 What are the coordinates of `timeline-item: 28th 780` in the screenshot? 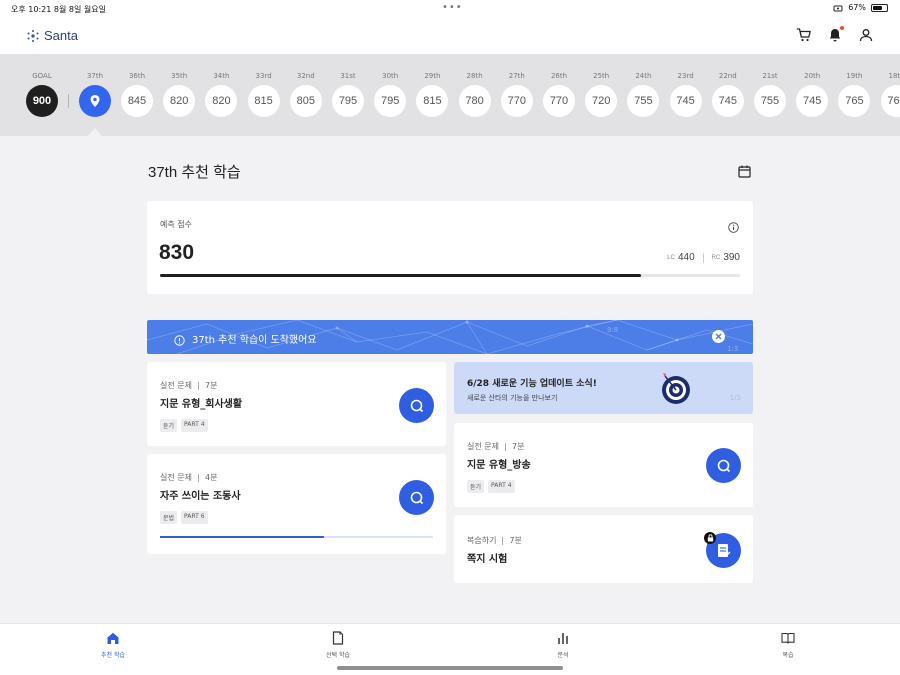 It's located at (475, 85).